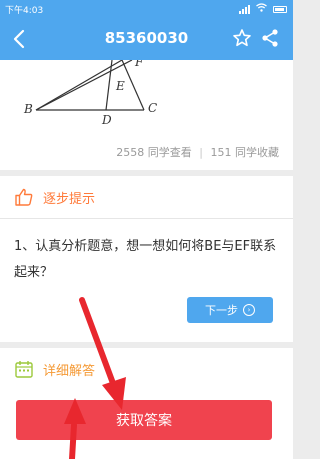 The height and width of the screenshot is (459, 320). I want to click on star-icon, so click(242, 38).